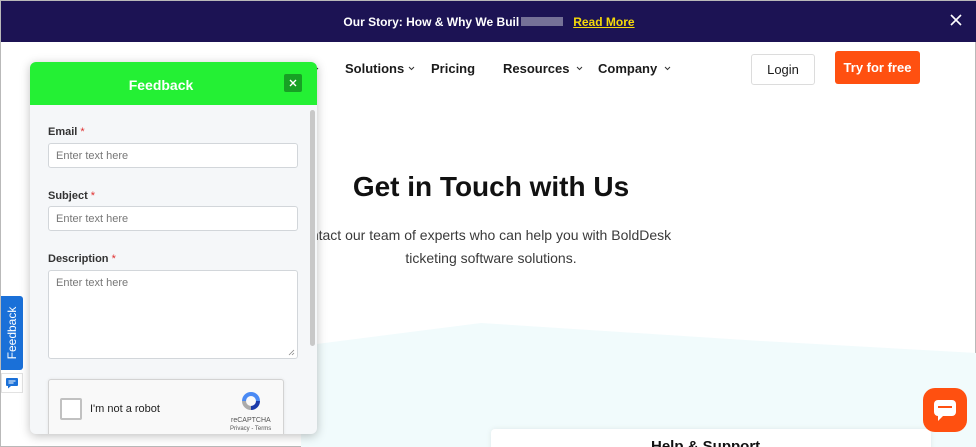 Image resolution: width=976 pixels, height=447 pixels. Describe the element at coordinates (603, 22) in the screenshot. I see `read-more-link: Read More` at that location.